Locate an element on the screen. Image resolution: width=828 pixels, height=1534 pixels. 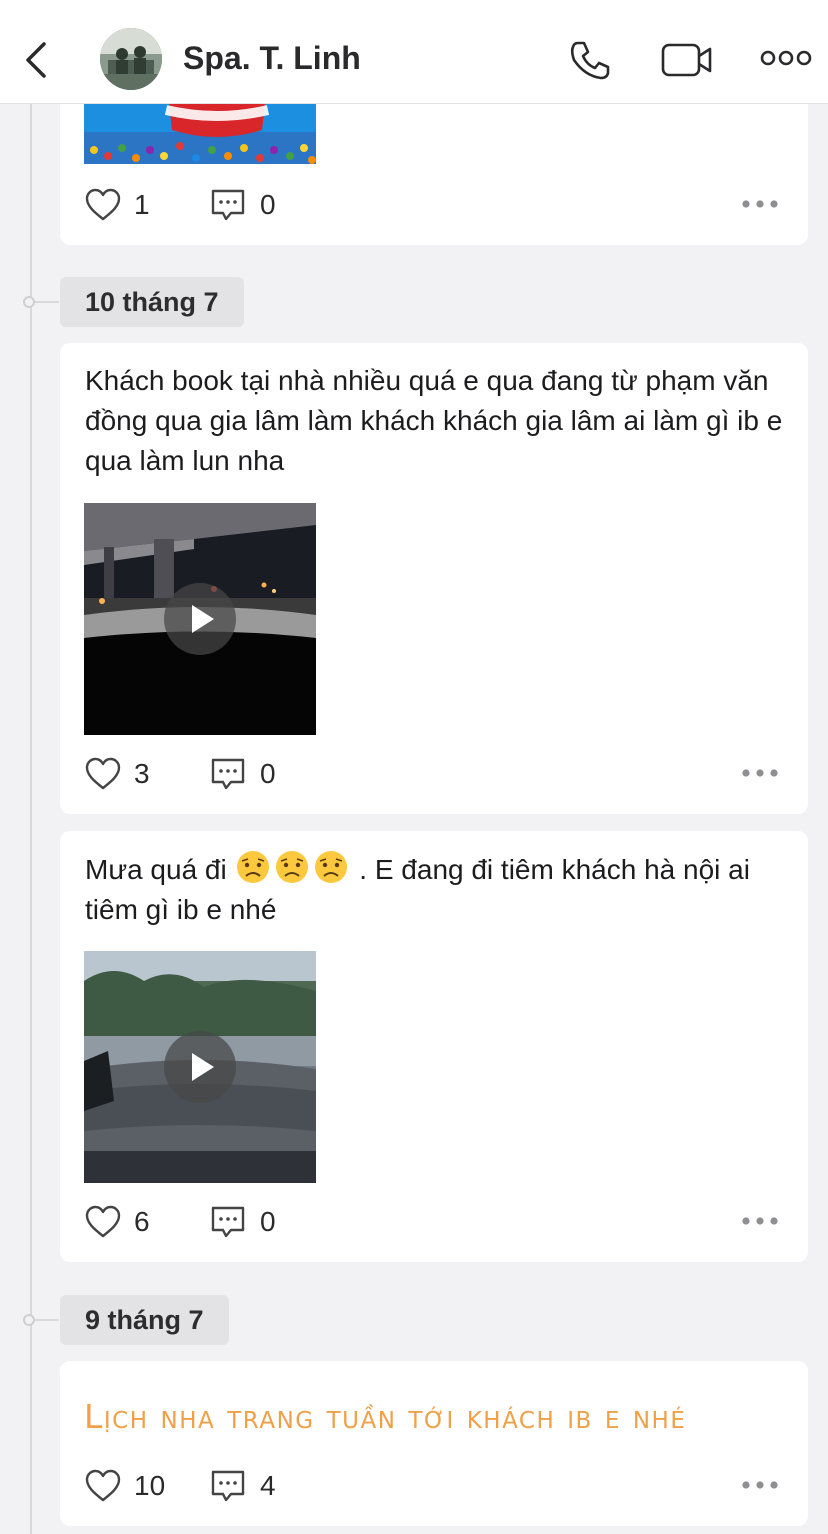
like-count: 1 is located at coordinates (142, 204).